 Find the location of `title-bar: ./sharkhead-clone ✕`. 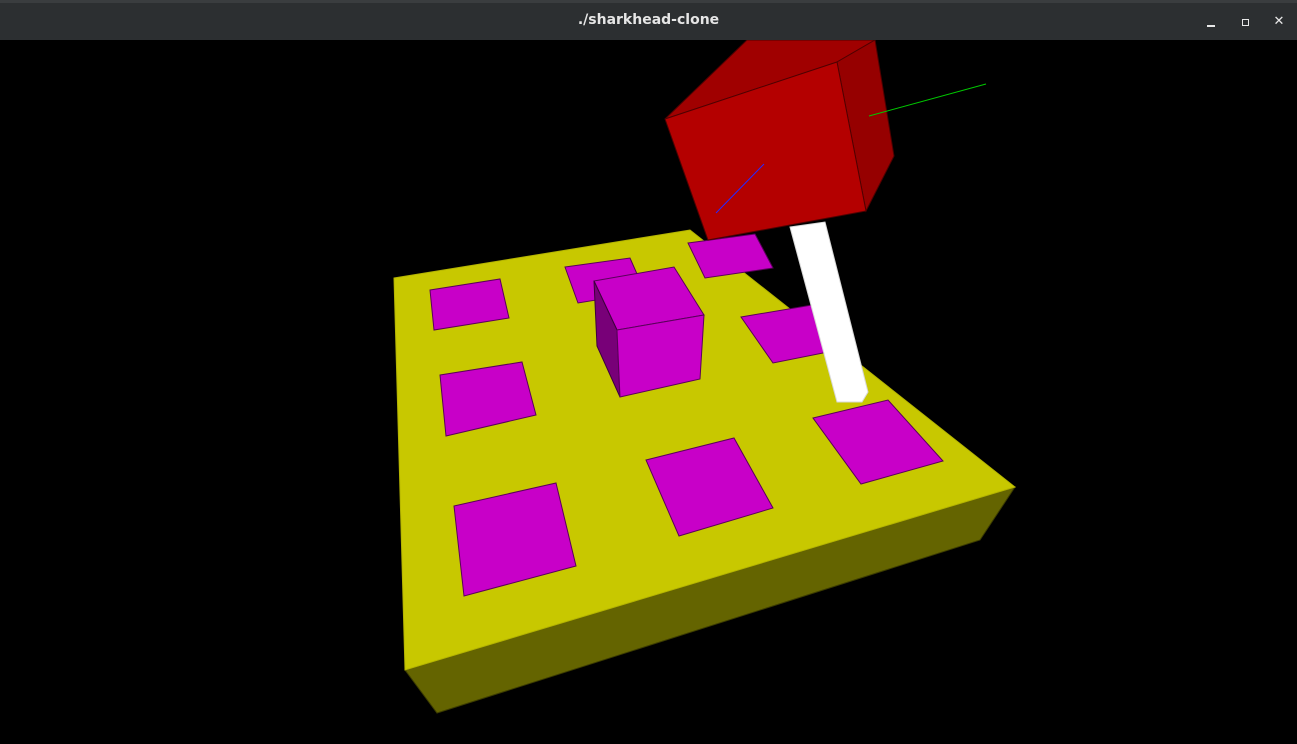

title-bar: ./sharkhead-clone ✕ is located at coordinates (648, 20).